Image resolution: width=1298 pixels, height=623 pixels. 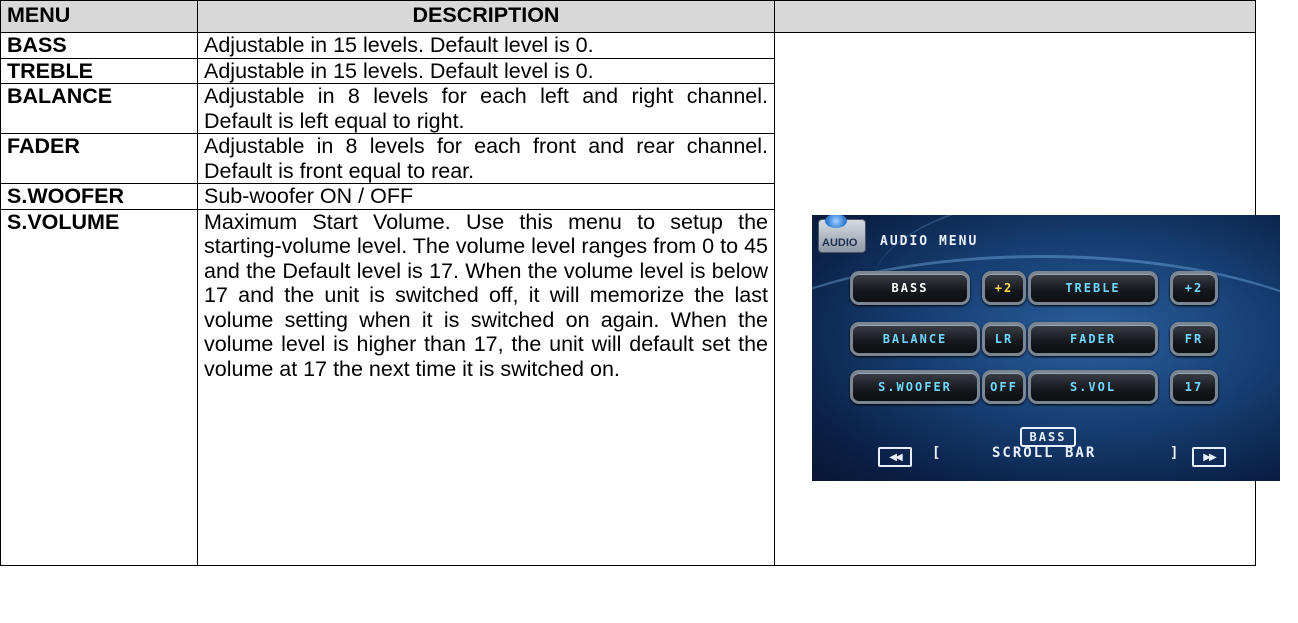 What do you see at coordinates (1093, 339) in the screenshot?
I see `fader-button: FADER` at bounding box center [1093, 339].